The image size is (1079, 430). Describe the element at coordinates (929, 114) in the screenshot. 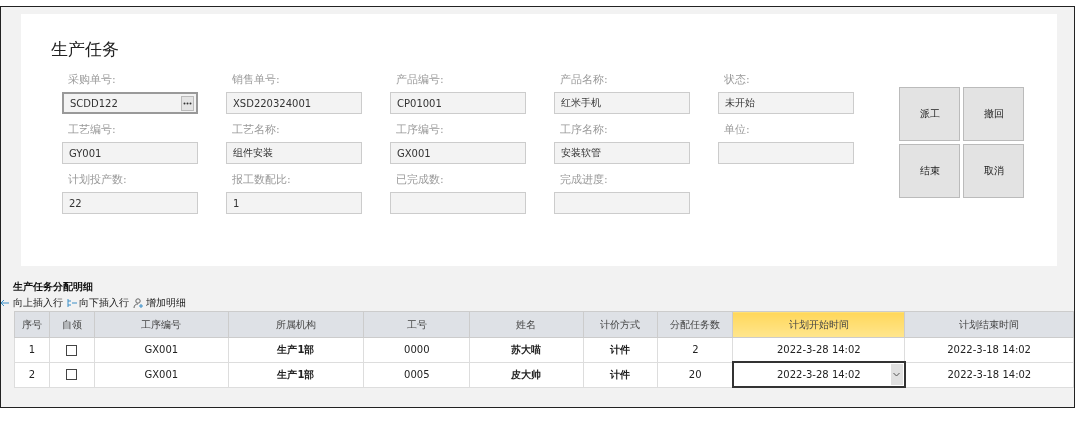

I see `action-button: 派工` at that location.